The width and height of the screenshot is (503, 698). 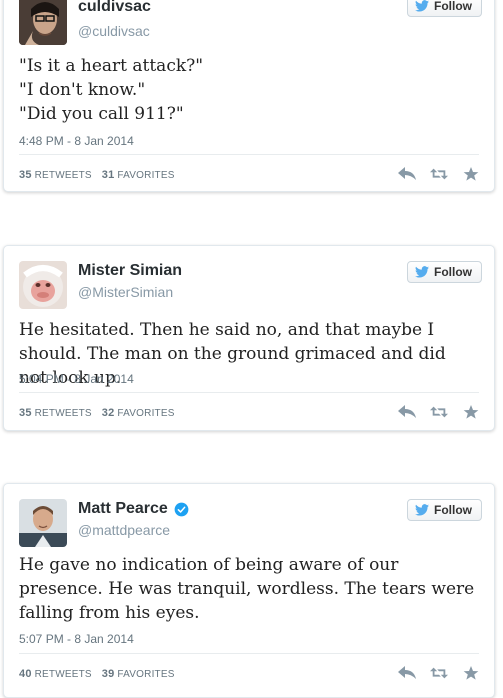 I want to click on display-name-text: Matt Pearce, so click(x=123, y=509).